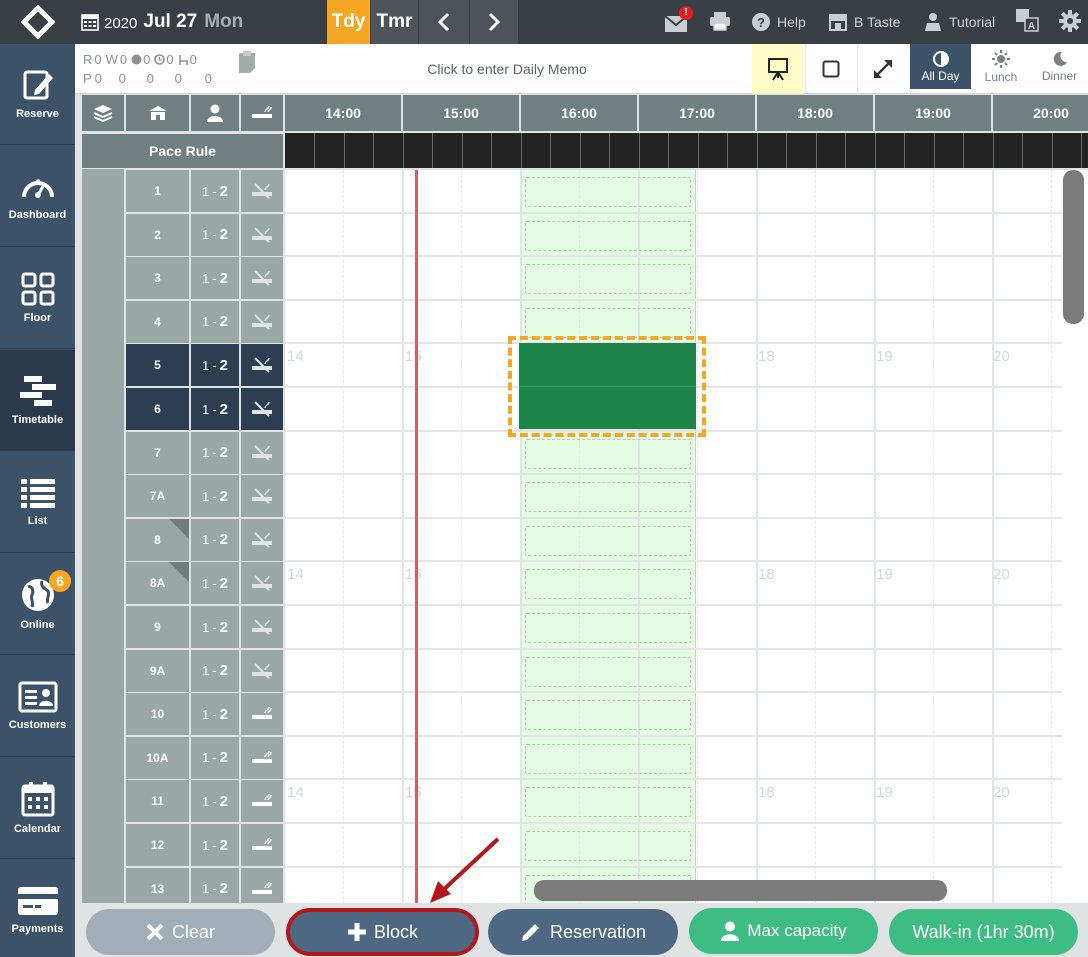  Describe the element at coordinates (882, 69) in the screenshot. I see `expand-button` at that location.